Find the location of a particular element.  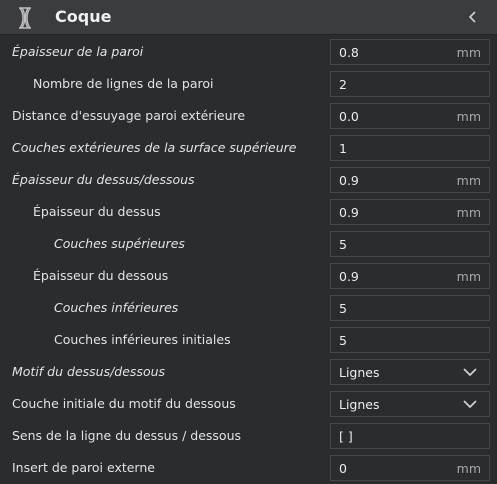

setting-input: 0.8 mm is located at coordinates (410, 52).